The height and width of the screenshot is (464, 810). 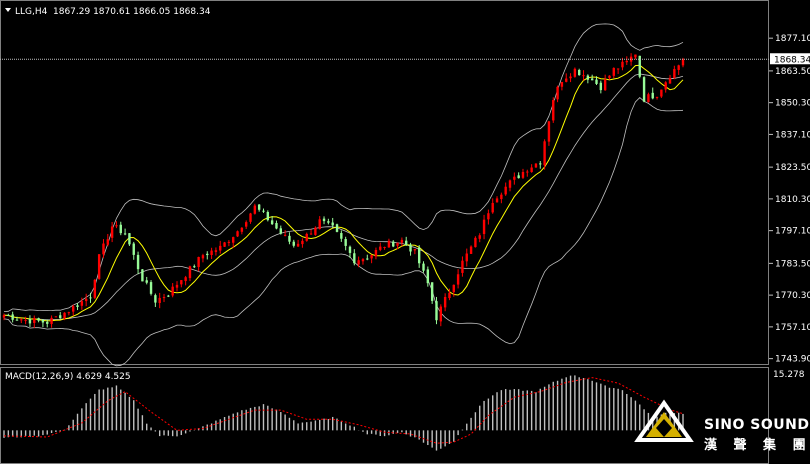 I want to click on price-tick-label: 1823.50, so click(x=792, y=168).